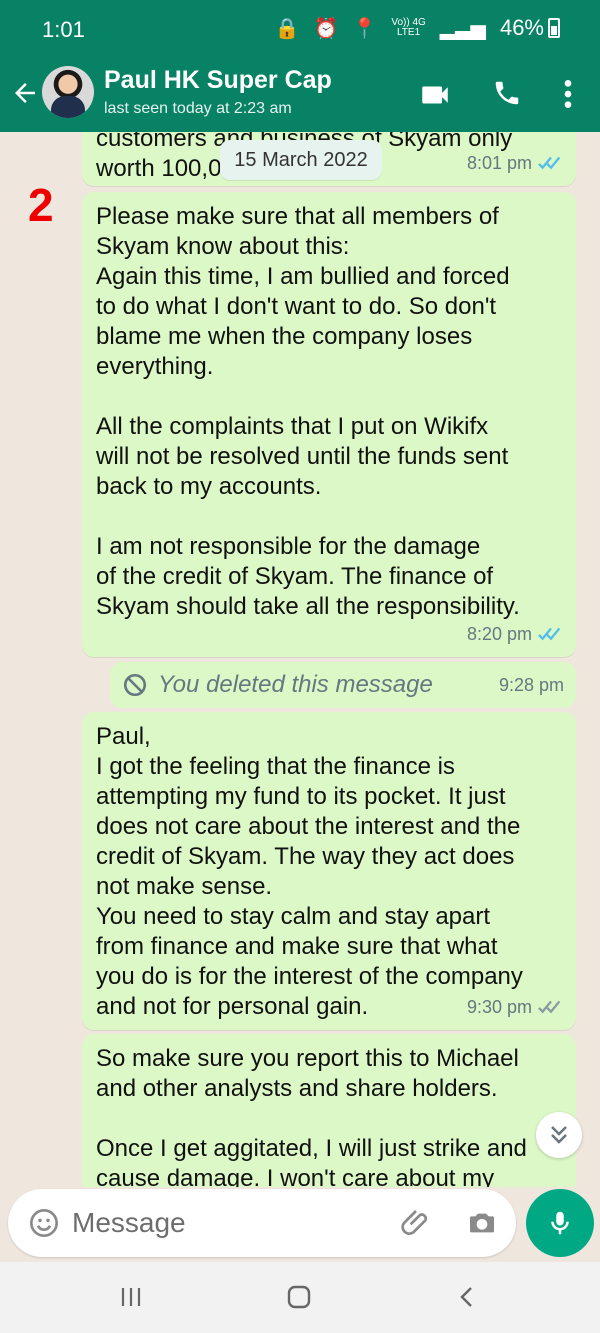  I want to click on contact-avatar, so click(68, 92).